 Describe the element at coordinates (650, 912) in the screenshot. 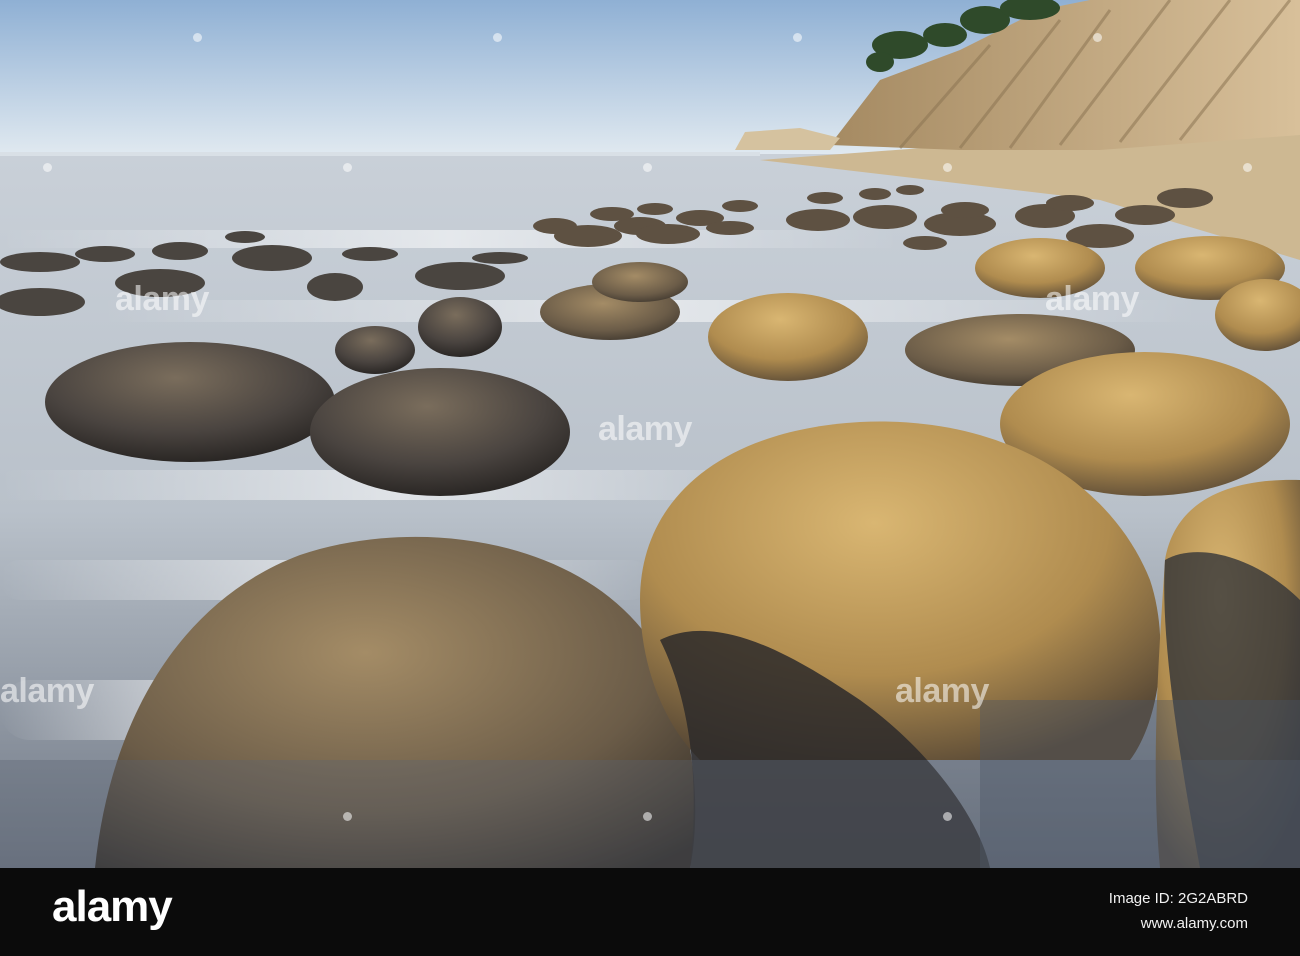

I see `footer-banner: alamy Image ID: 2G2ABRD www.alamy.com` at that location.